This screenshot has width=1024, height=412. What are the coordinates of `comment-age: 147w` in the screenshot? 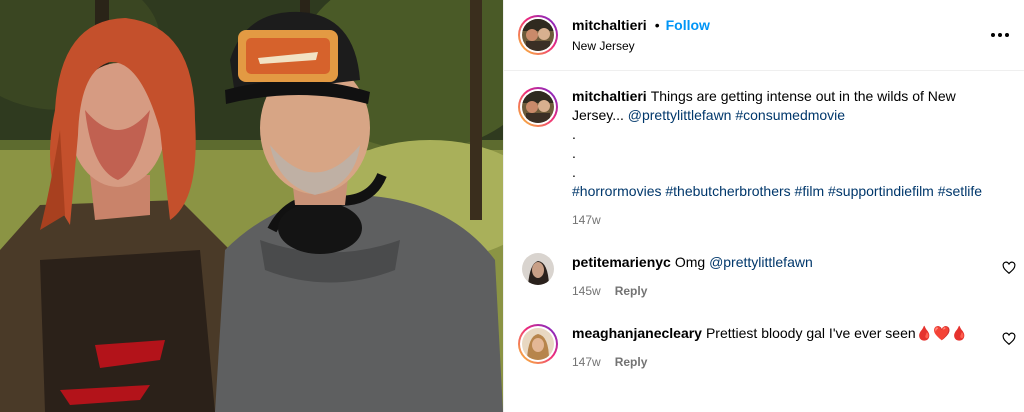 It's located at (586, 362).